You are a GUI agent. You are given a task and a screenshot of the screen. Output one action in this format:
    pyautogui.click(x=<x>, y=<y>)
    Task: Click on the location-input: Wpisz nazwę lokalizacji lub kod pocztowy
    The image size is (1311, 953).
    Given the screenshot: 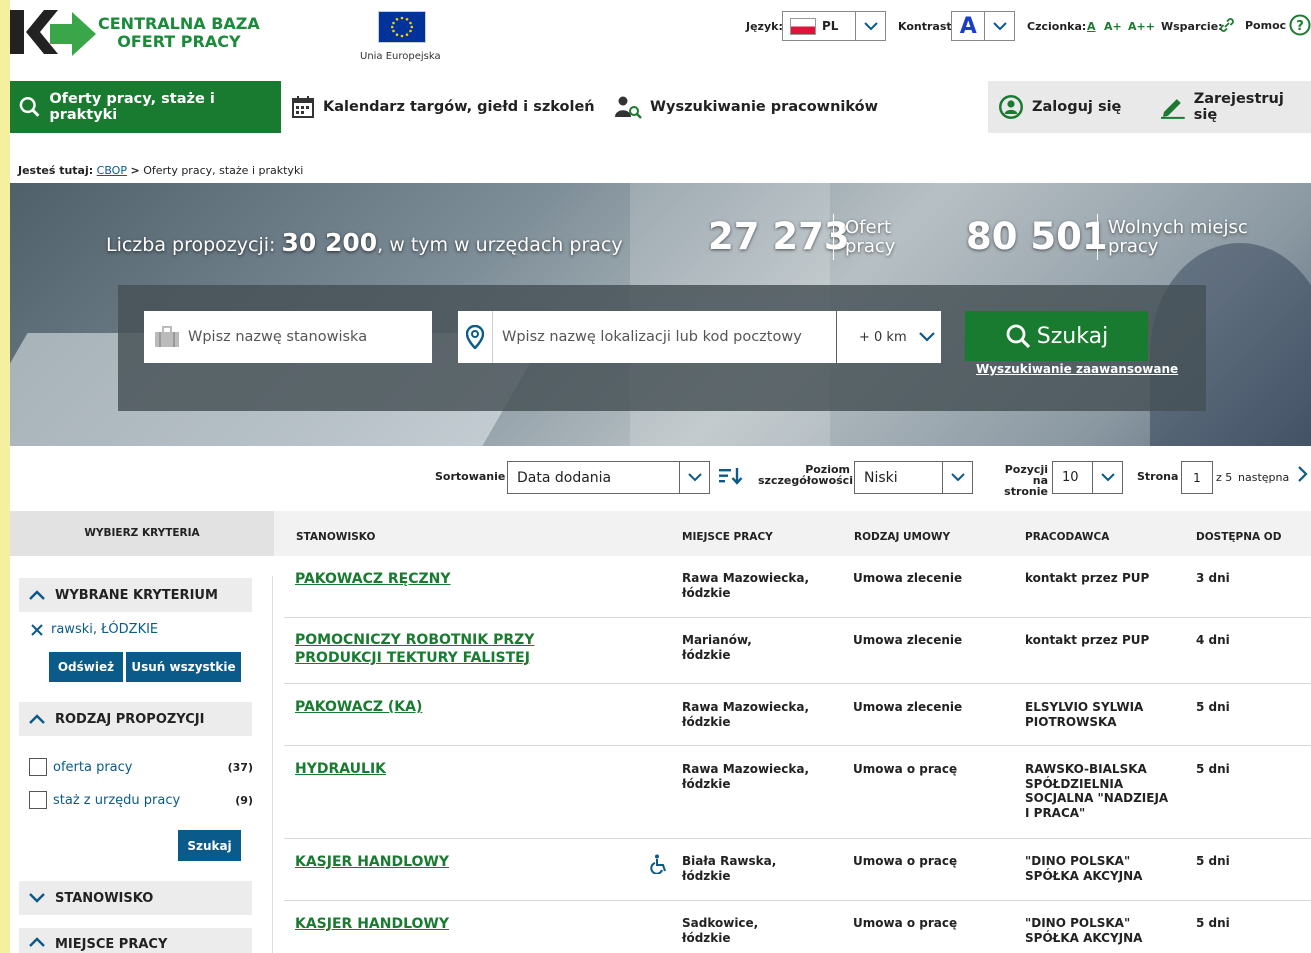 What is the action you would take?
    pyautogui.click(x=647, y=337)
    